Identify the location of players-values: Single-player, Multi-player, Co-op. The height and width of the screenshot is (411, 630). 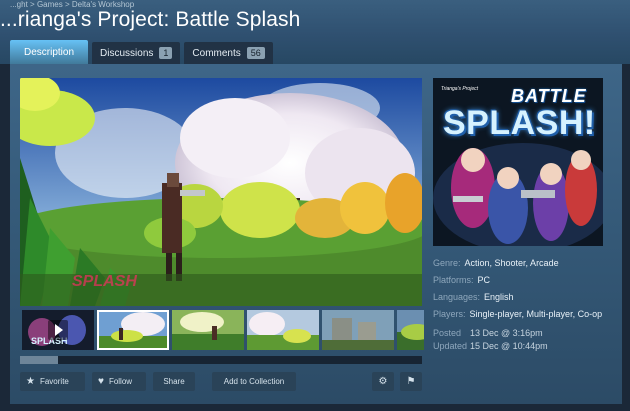
(536, 314).